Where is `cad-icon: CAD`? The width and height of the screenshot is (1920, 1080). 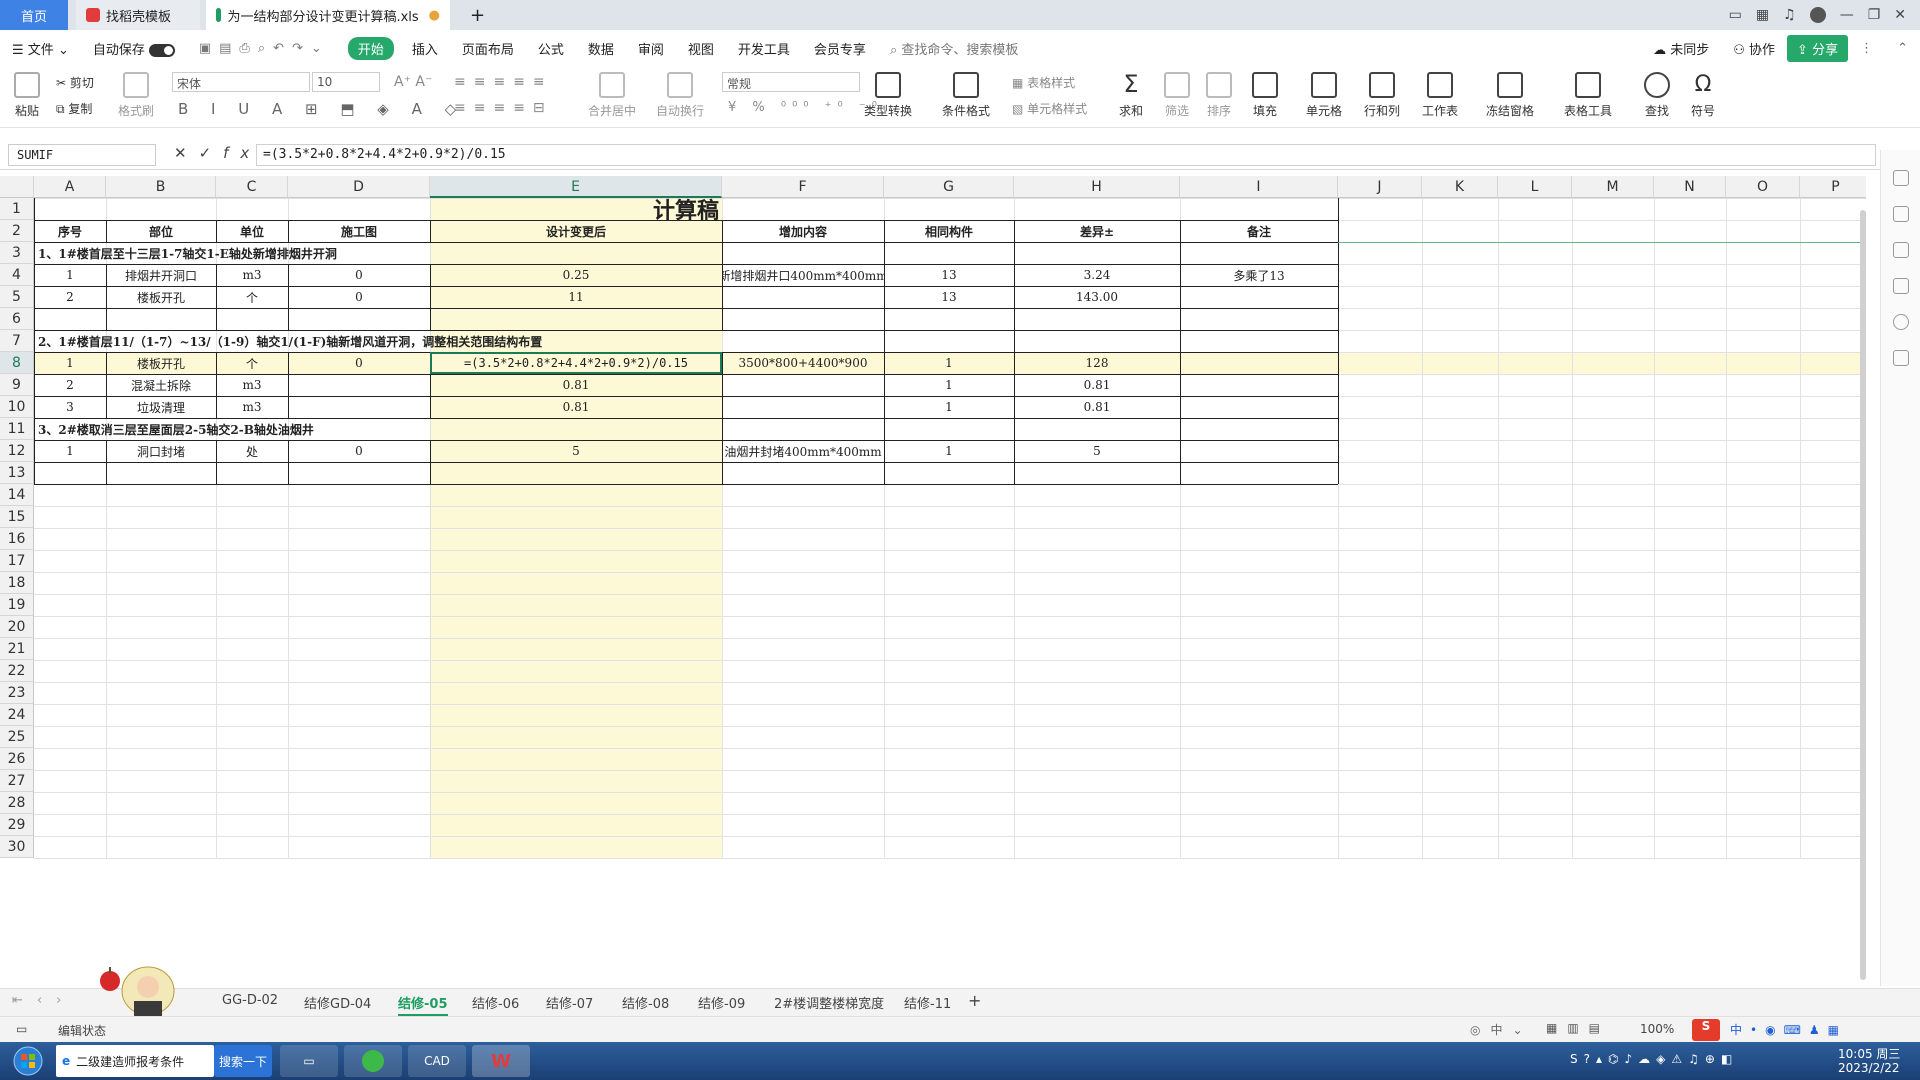 cad-icon: CAD is located at coordinates (437, 1061).